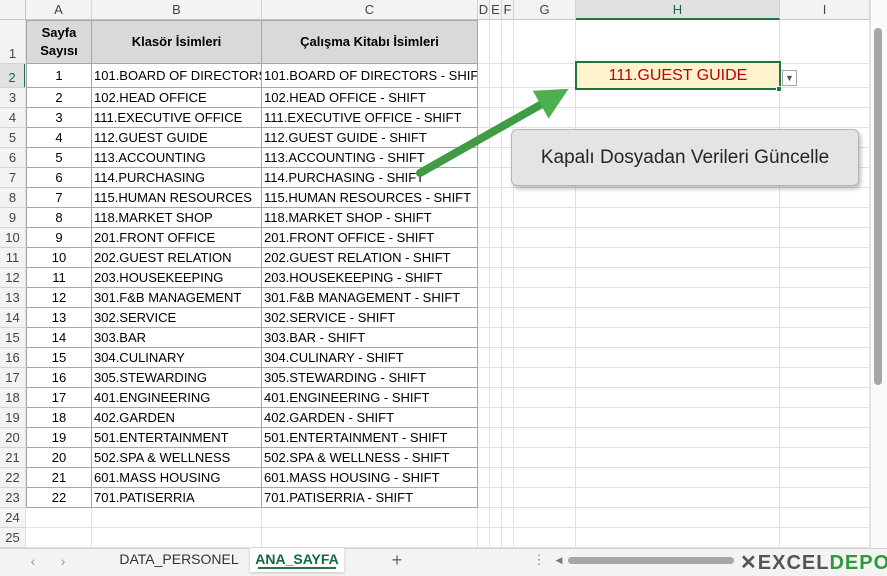 This screenshot has width=887, height=576. What do you see at coordinates (13, 158) in the screenshot?
I see `row-header-6: 6` at bounding box center [13, 158].